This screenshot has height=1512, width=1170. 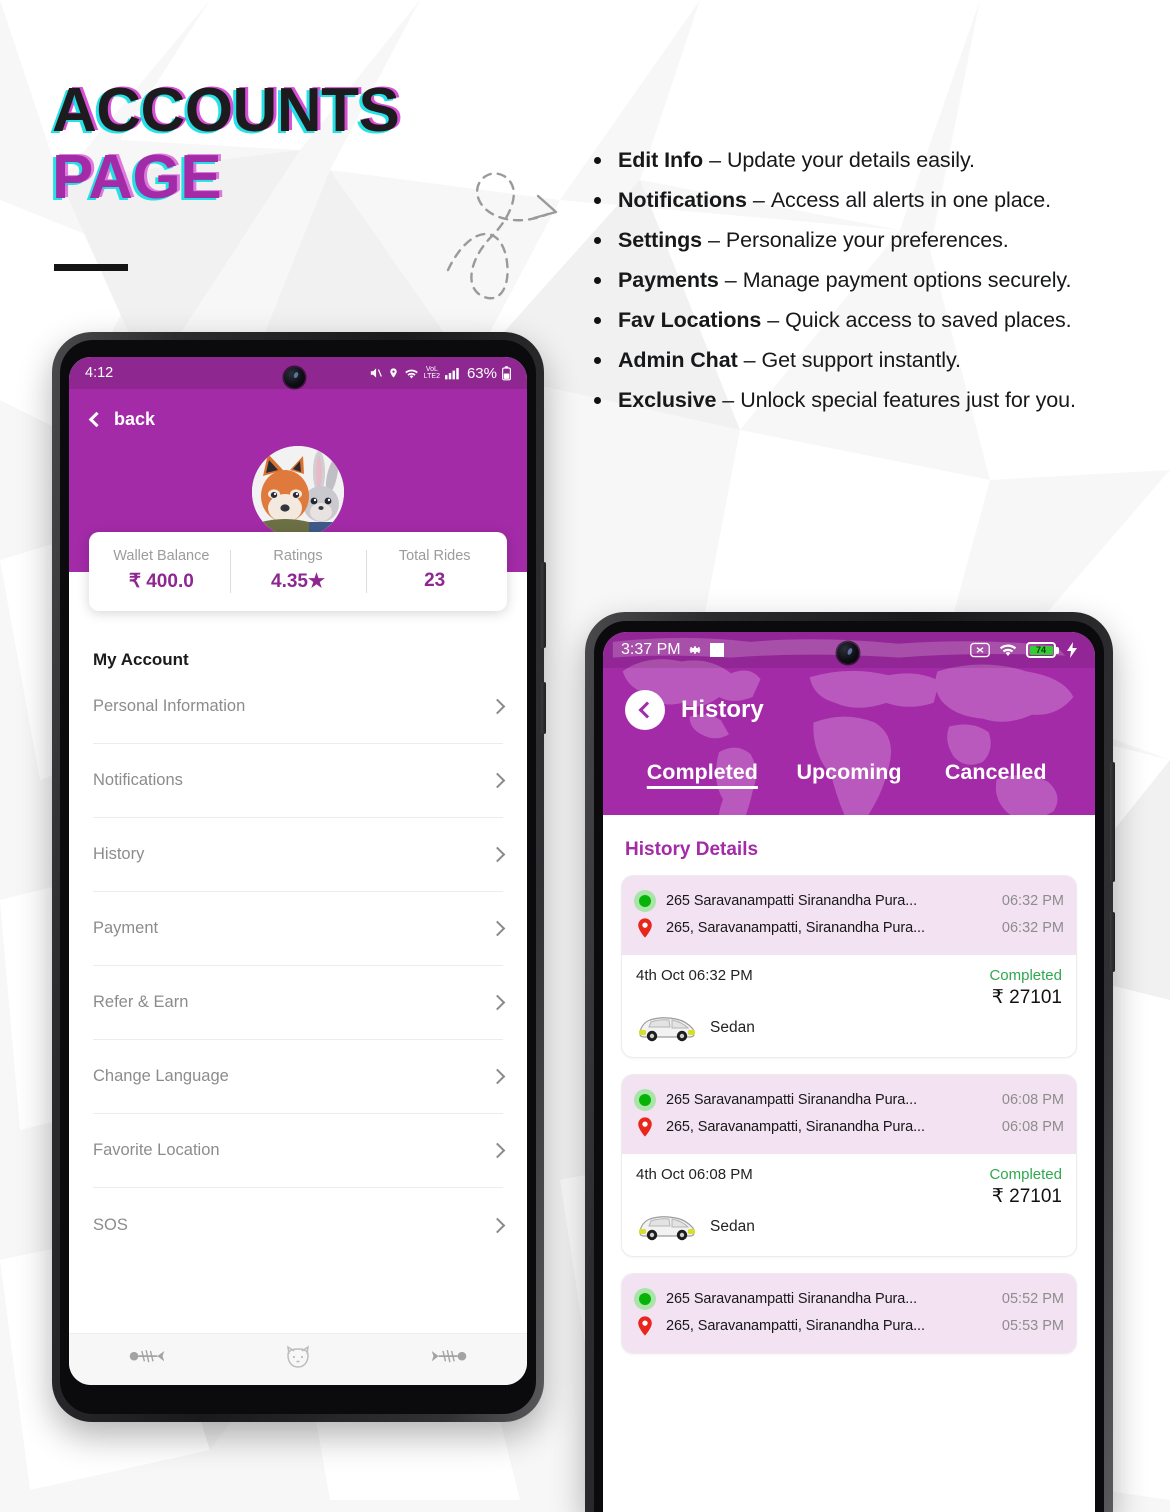 What do you see at coordinates (141, 1002) in the screenshot?
I see `menu-item-label: Refer & Earn` at bounding box center [141, 1002].